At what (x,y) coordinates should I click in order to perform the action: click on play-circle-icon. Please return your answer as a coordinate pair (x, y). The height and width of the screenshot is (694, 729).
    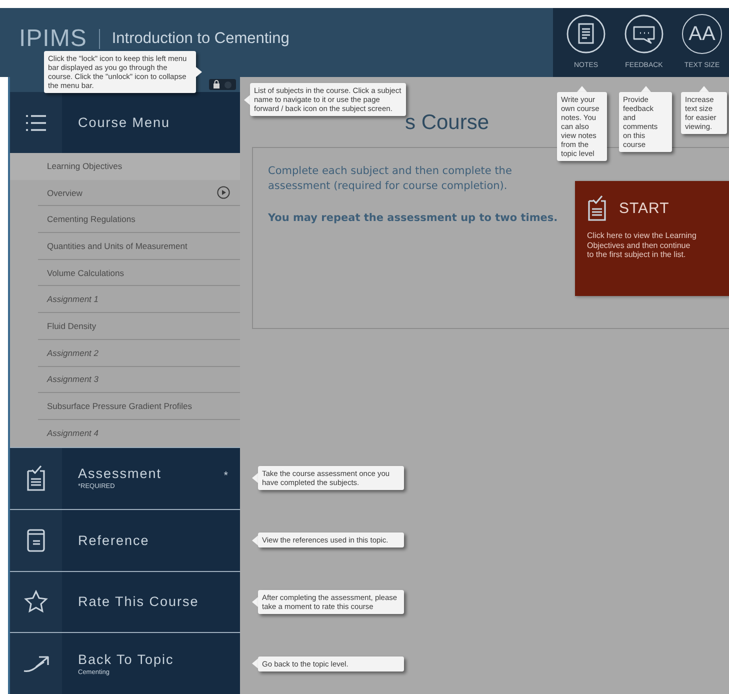
    Looking at the image, I should click on (223, 193).